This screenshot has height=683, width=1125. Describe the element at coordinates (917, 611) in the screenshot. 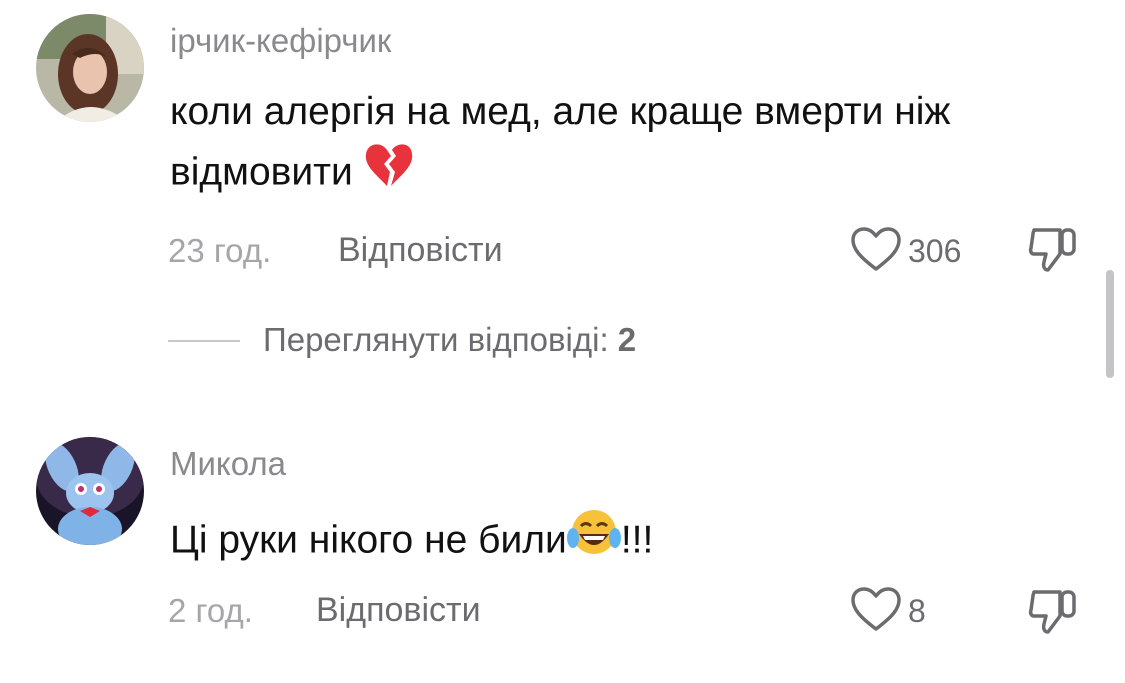

I see `like-count: 8` at that location.